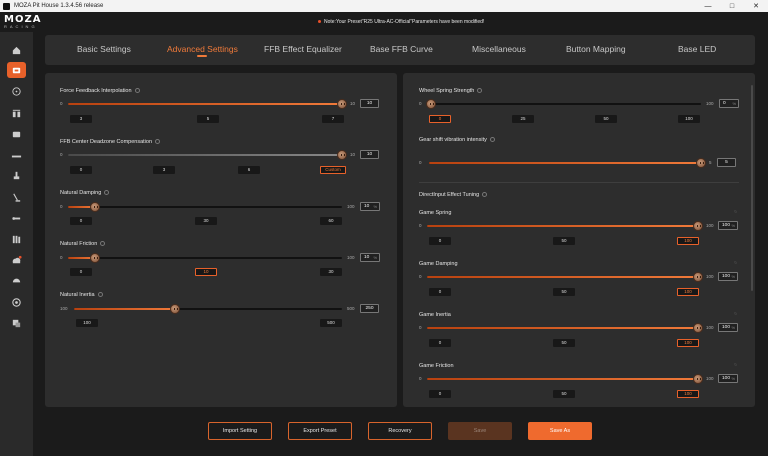 The width and height of the screenshot is (768, 456). What do you see at coordinates (206, 272) in the screenshot?
I see `preset-button-selected: 10` at bounding box center [206, 272].